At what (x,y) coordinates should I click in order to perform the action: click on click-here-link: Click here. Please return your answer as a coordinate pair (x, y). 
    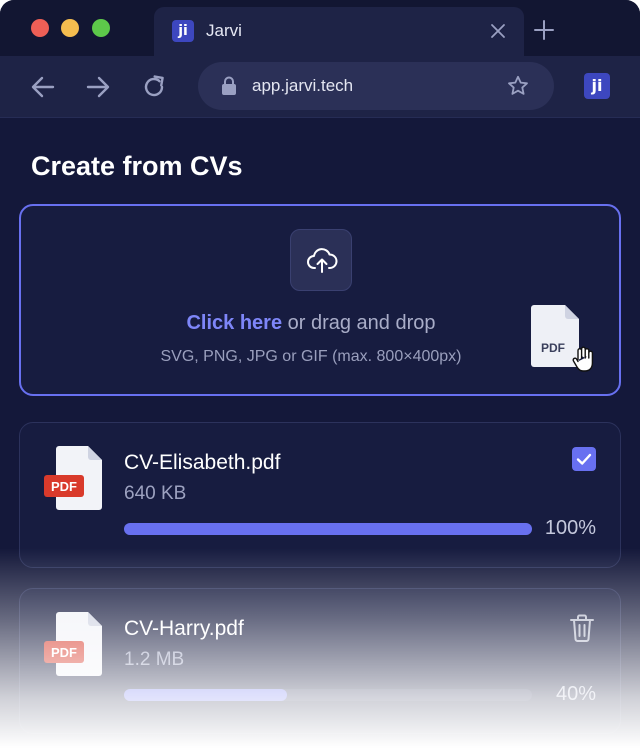
    Looking at the image, I should click on (234, 323).